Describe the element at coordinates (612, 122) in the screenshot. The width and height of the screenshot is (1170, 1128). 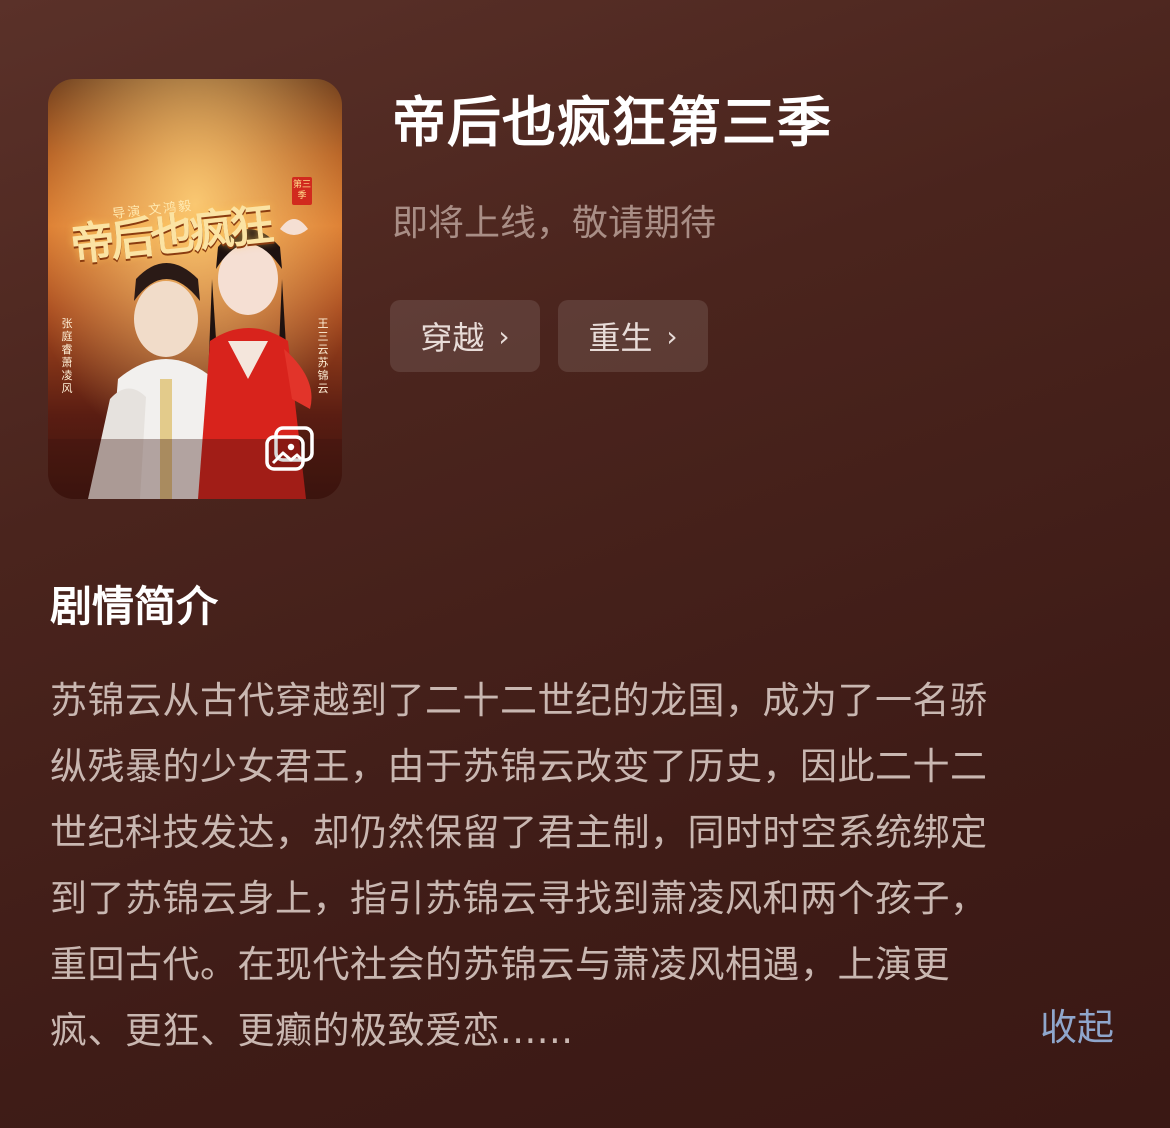
I see `drama-title: 帝后也疯狂第三季` at that location.